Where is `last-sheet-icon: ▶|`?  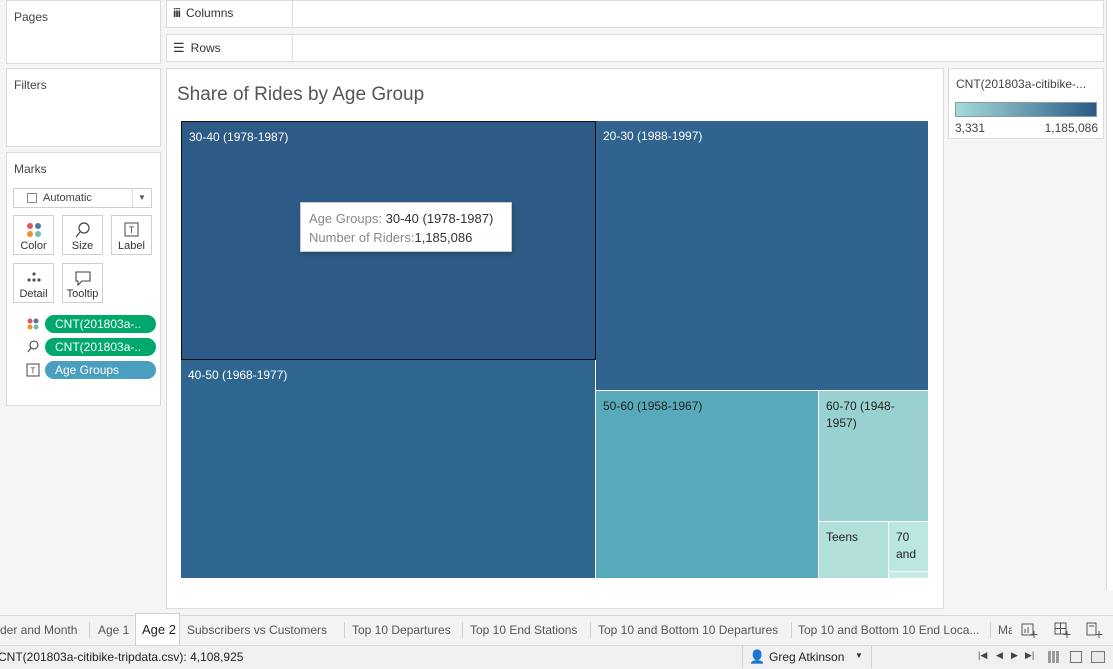 last-sheet-icon: ▶| is located at coordinates (1029, 655).